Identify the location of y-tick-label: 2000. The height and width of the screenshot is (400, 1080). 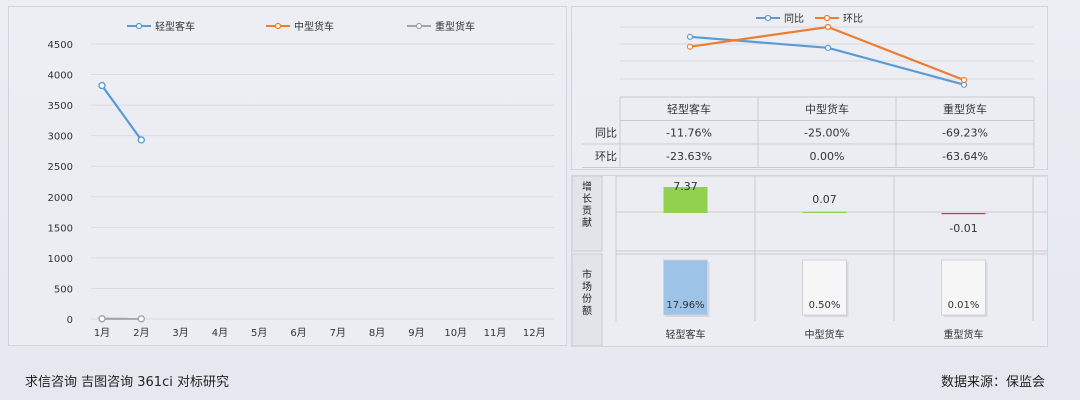
(60, 198).